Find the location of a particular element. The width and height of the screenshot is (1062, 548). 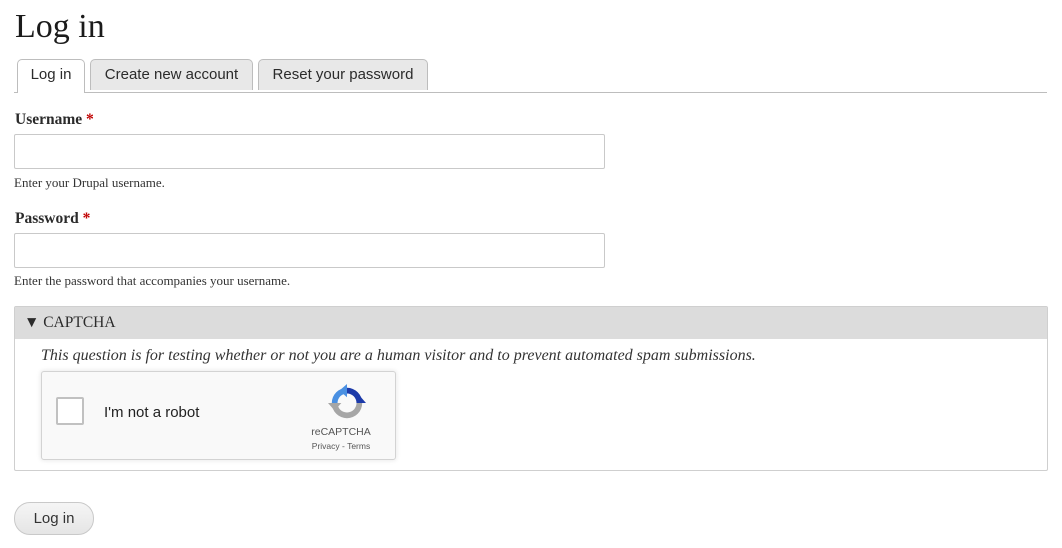

recaptcha-checkbox-label: I'm not a robot is located at coordinates (152, 412).